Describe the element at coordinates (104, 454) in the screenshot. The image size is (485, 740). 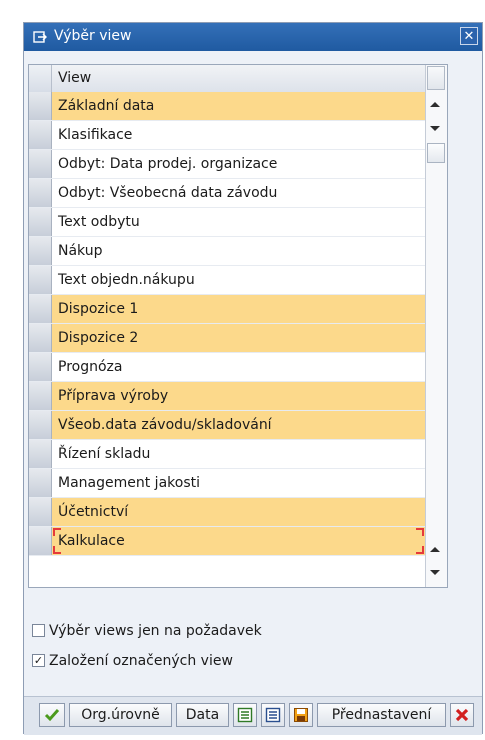
I see `row-label: Řízení skladu` at that location.